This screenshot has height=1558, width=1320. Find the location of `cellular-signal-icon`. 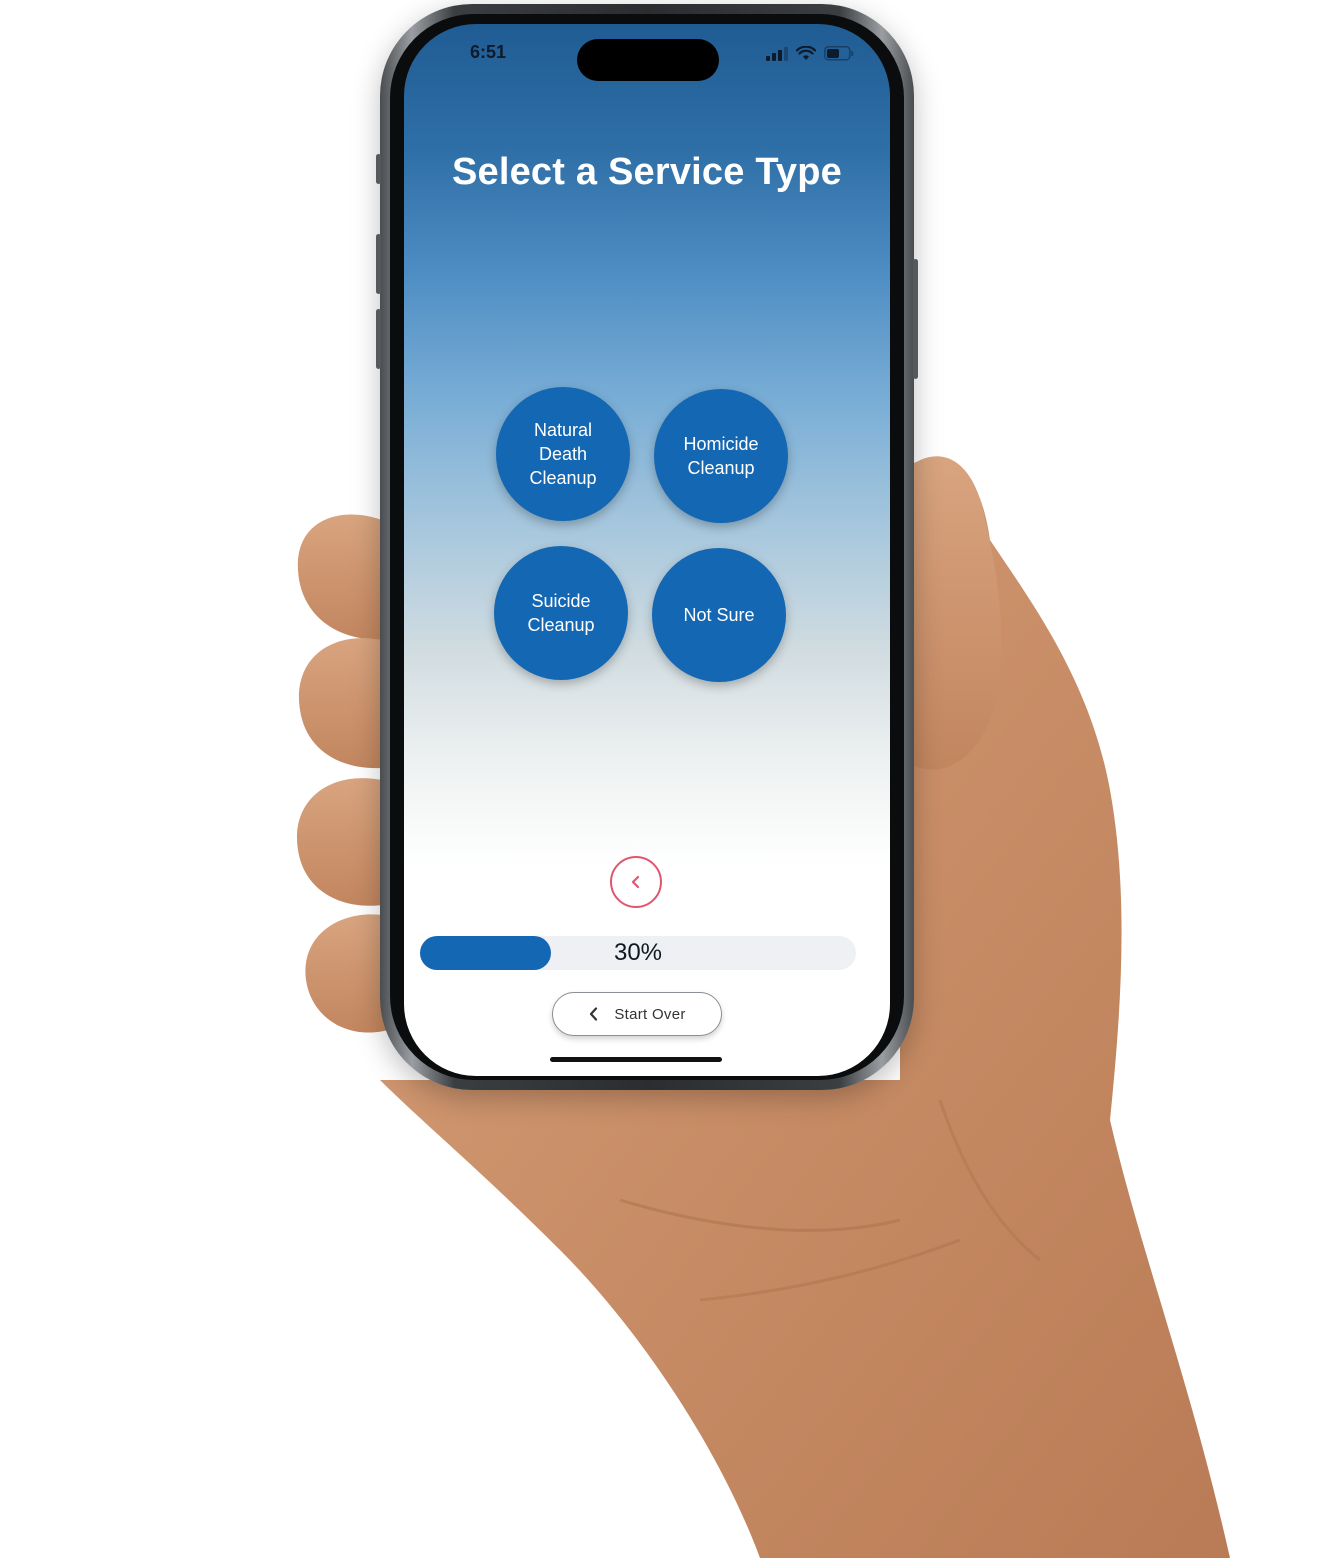

cellular-signal-icon is located at coordinates (777, 54).